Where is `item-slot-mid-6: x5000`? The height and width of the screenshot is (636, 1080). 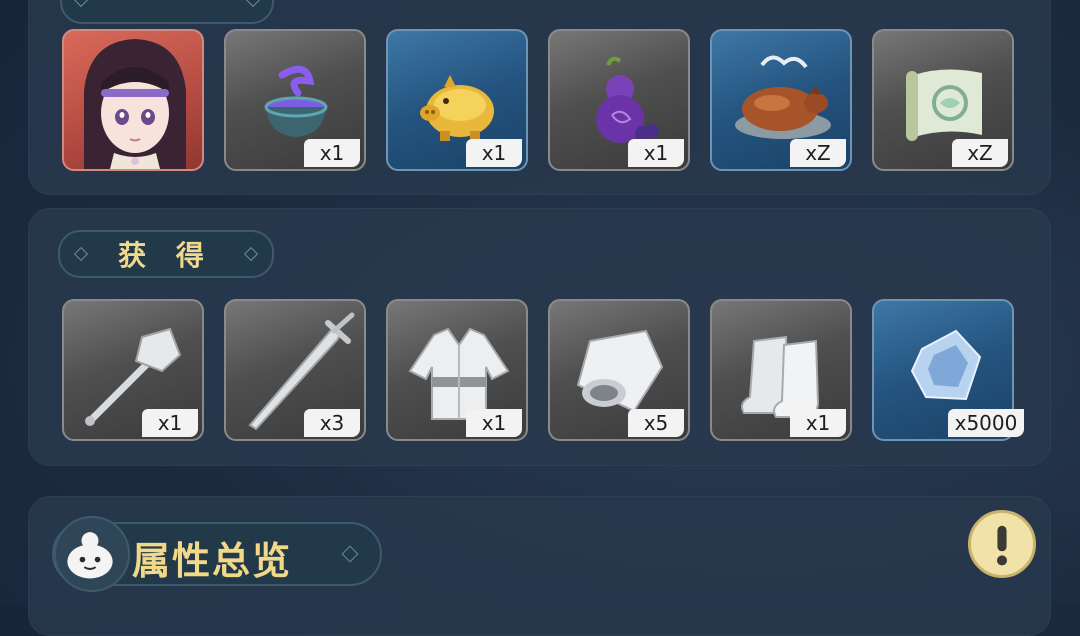 item-slot-mid-6: x5000 is located at coordinates (948, 370).